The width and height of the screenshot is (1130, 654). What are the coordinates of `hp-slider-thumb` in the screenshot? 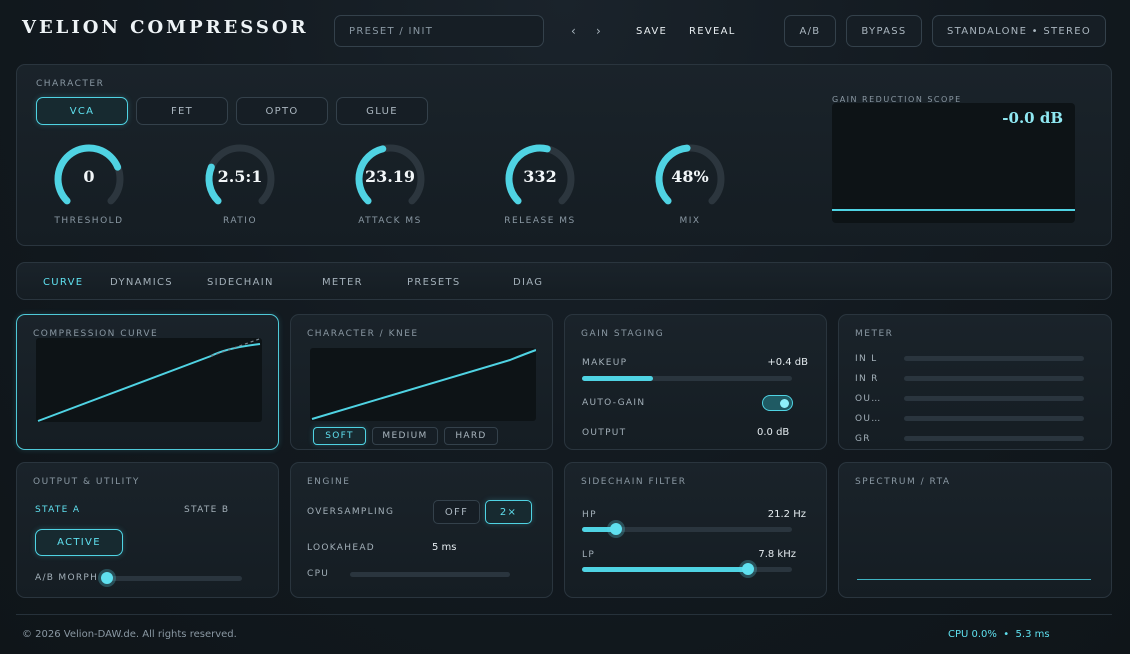 It's located at (615, 529).